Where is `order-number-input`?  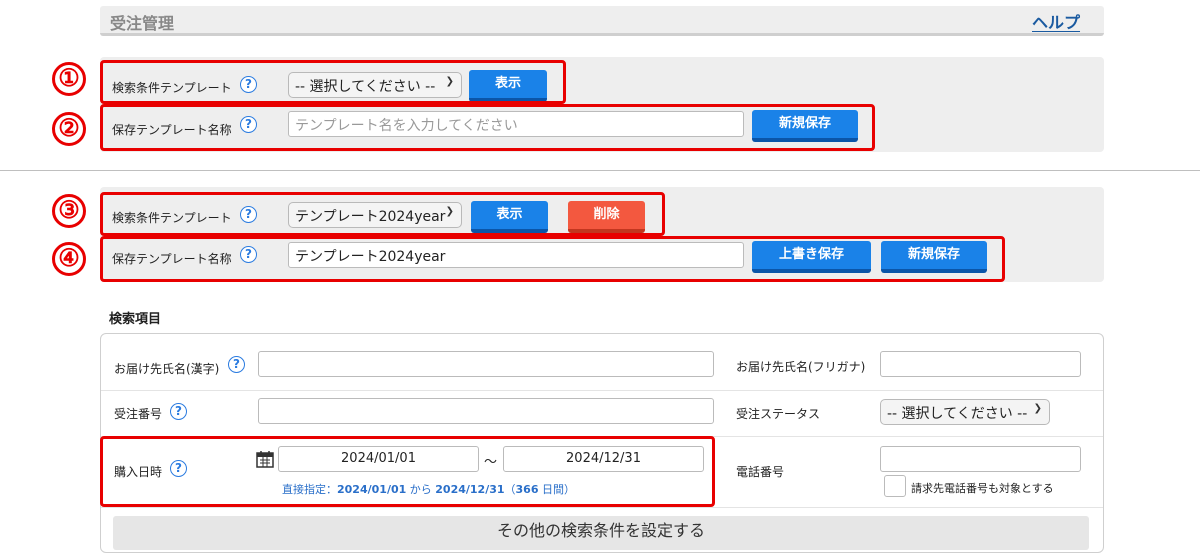 order-number-input is located at coordinates (486, 411).